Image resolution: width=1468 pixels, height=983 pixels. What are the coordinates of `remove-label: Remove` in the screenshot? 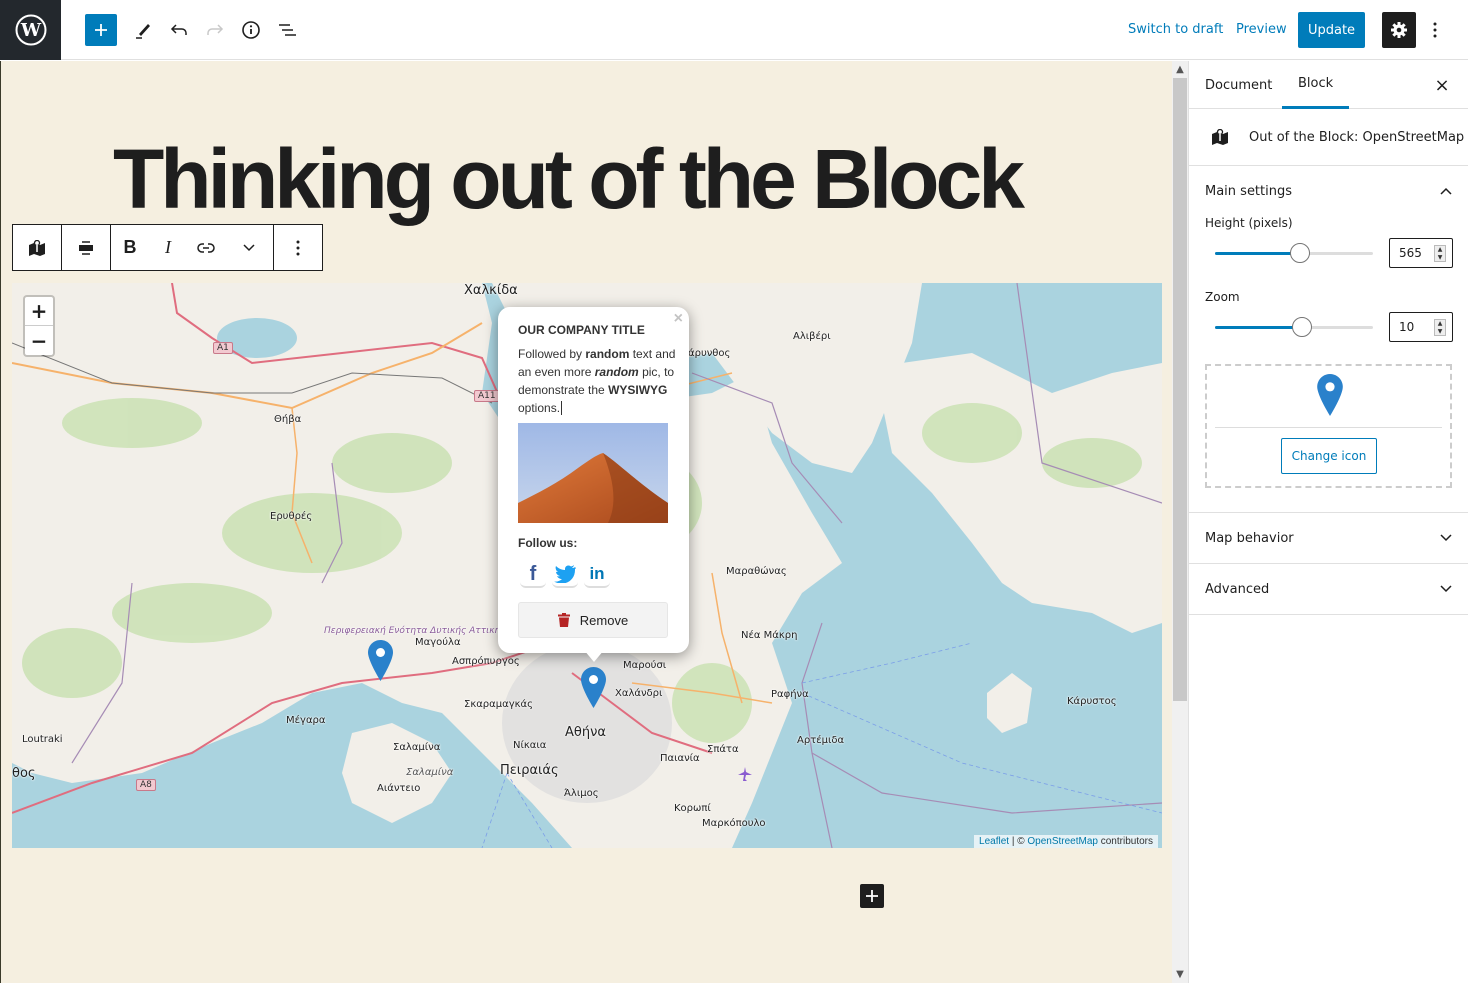 It's located at (604, 620).